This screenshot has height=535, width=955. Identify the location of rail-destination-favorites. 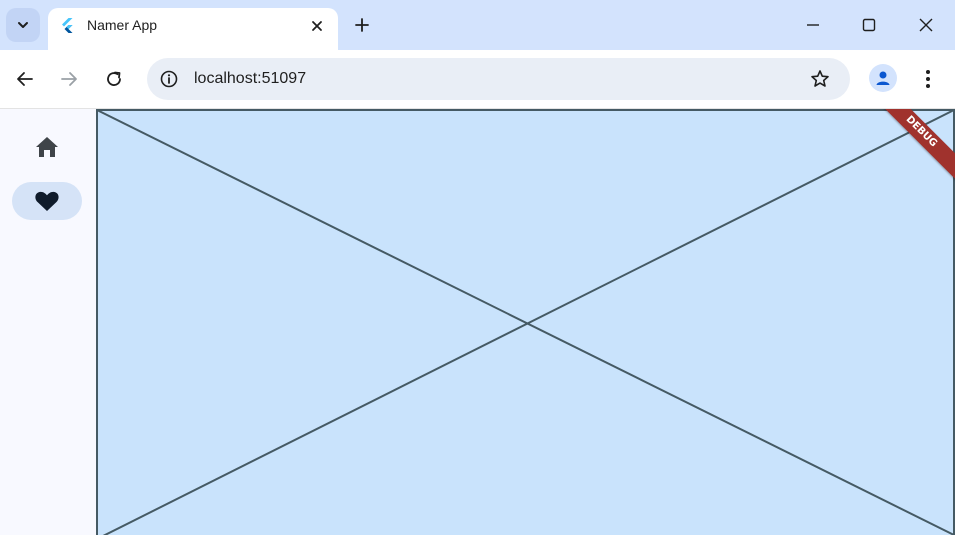
(47, 201).